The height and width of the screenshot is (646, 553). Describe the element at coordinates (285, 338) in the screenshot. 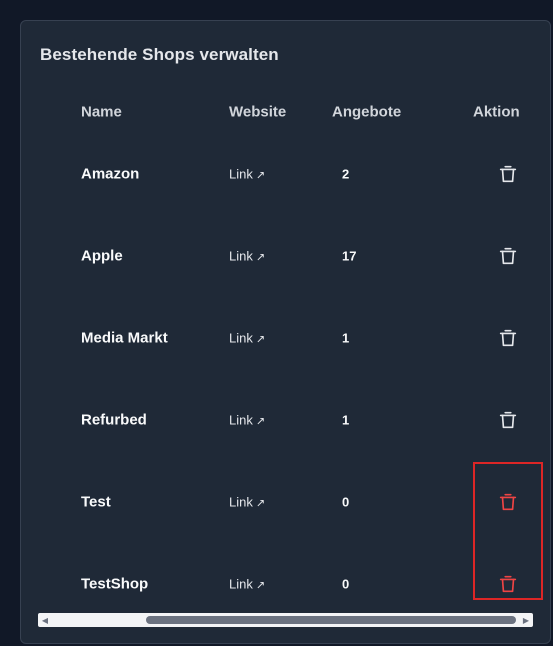

I see `table-row: Media Markt Link ↗ 1` at that location.